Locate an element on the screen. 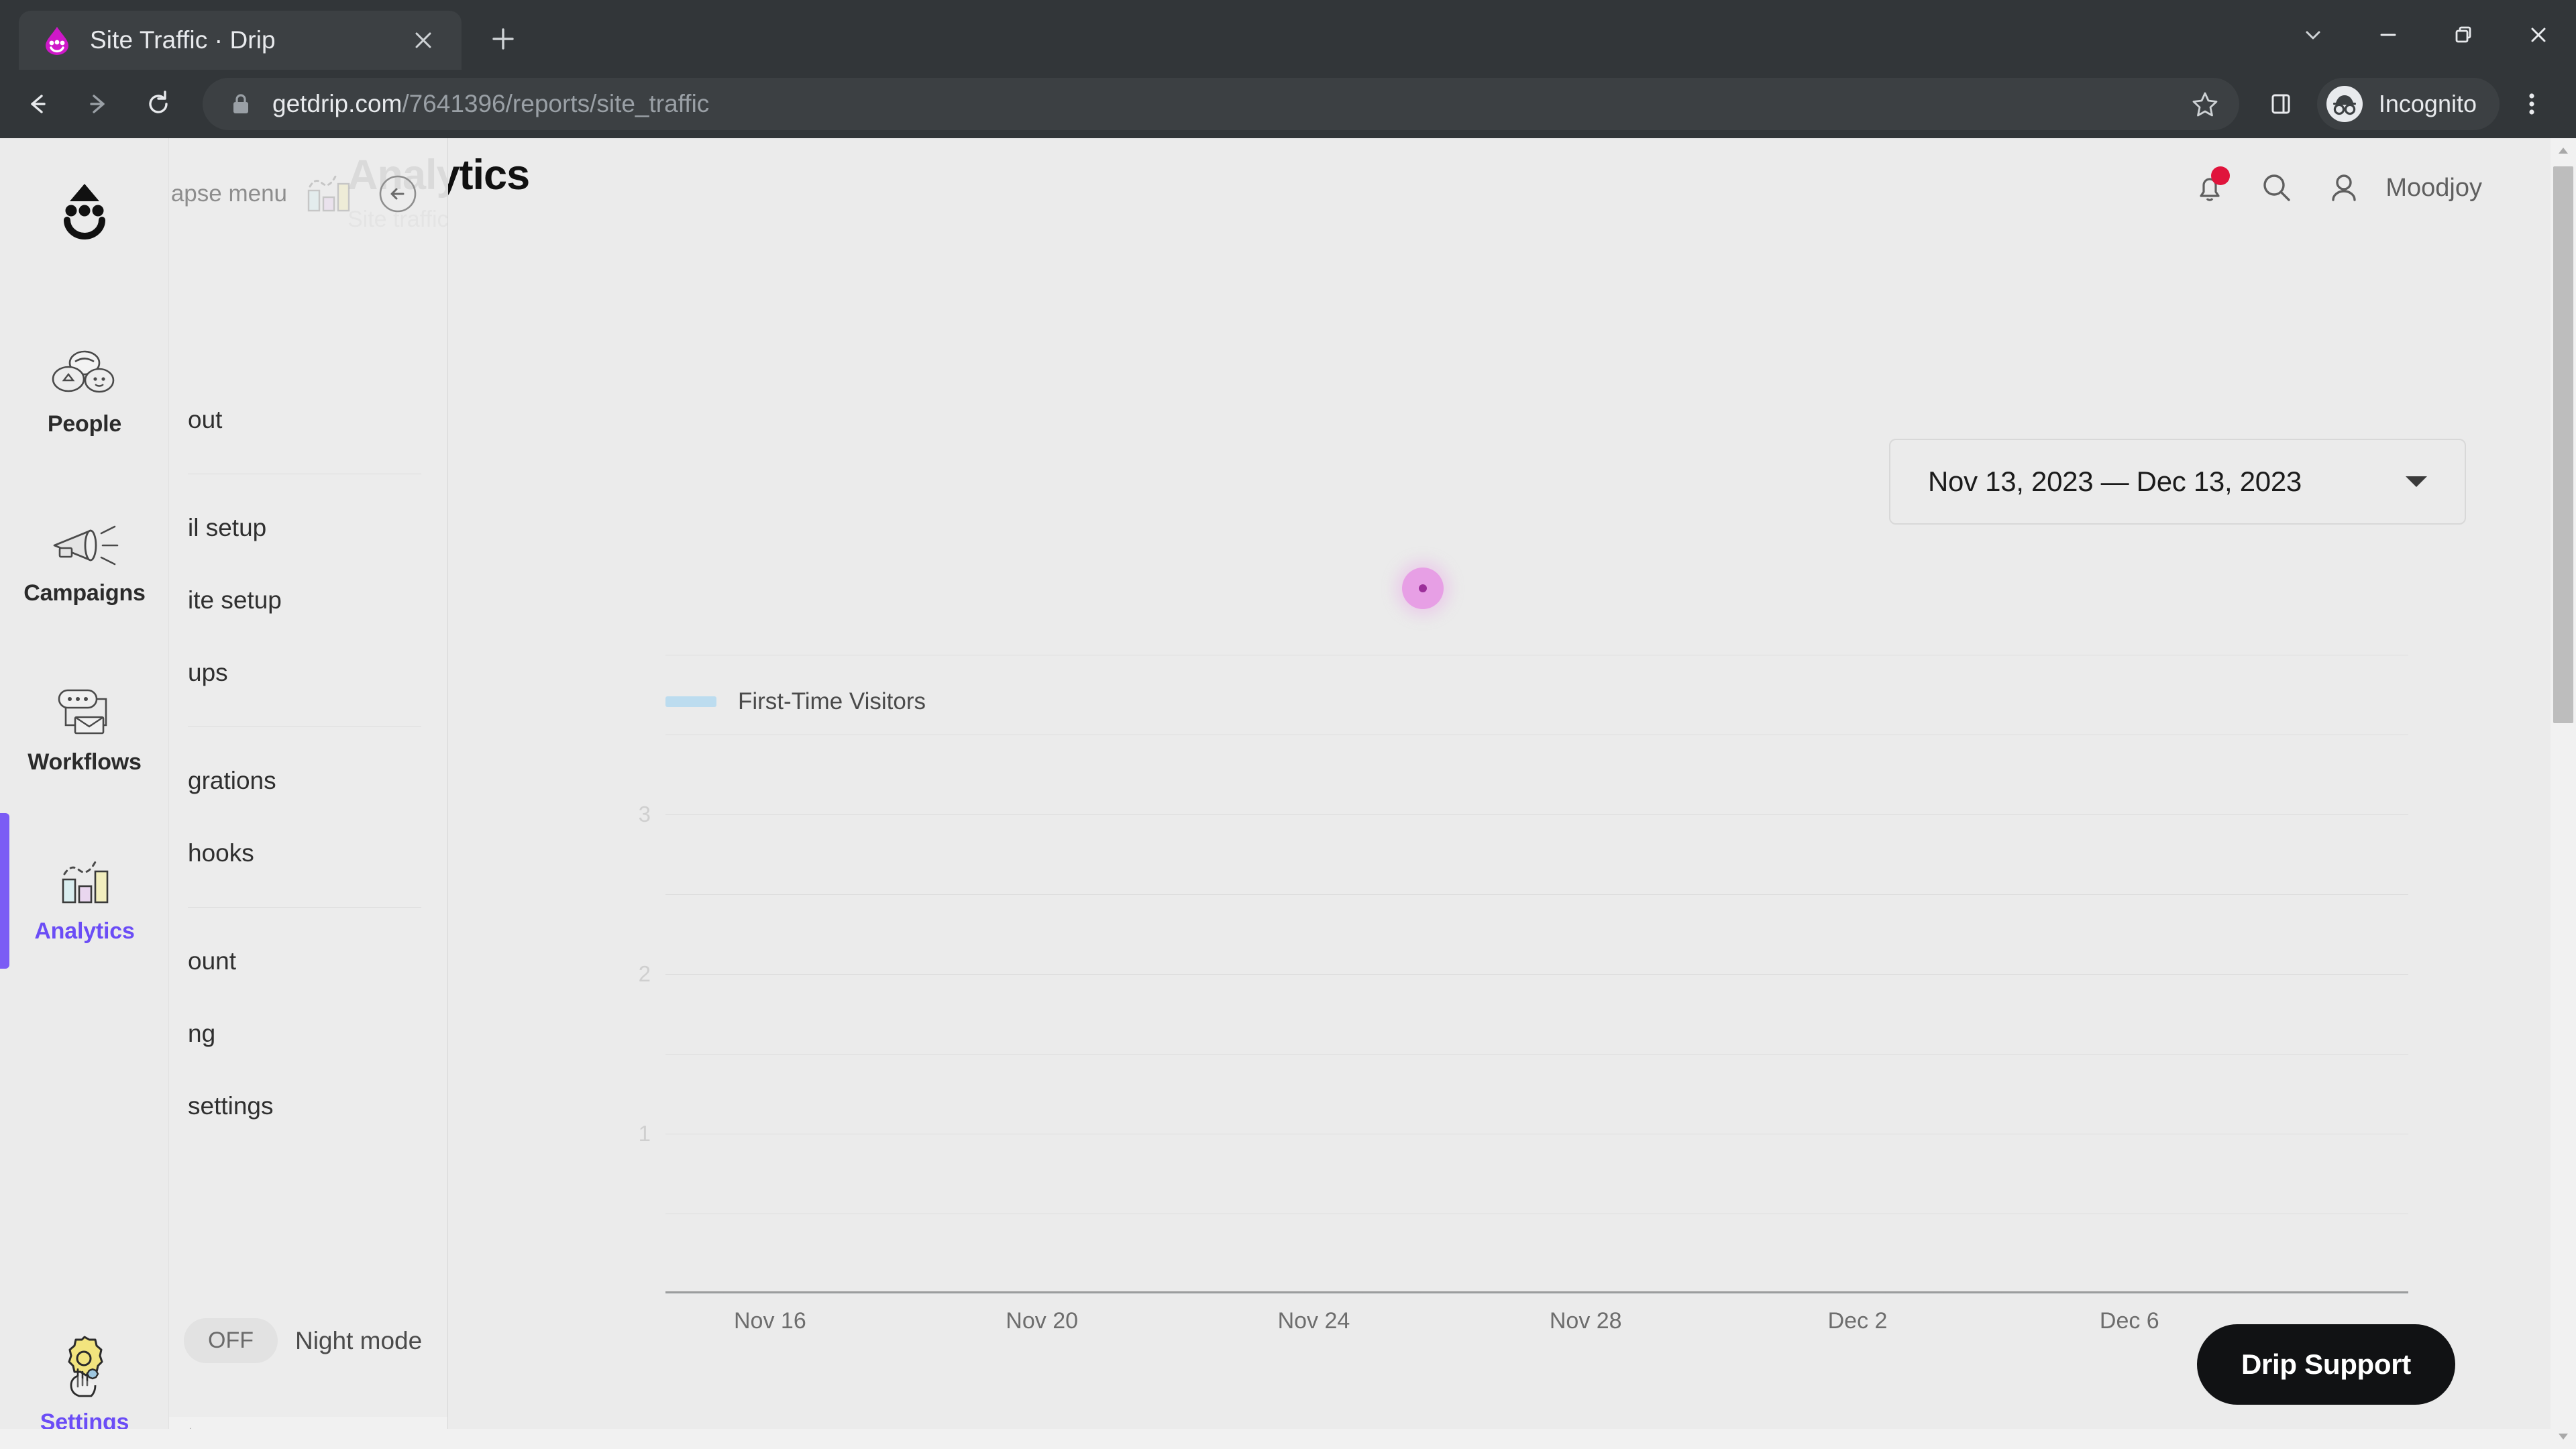  settings-menu-item: hooks is located at coordinates (308, 853).